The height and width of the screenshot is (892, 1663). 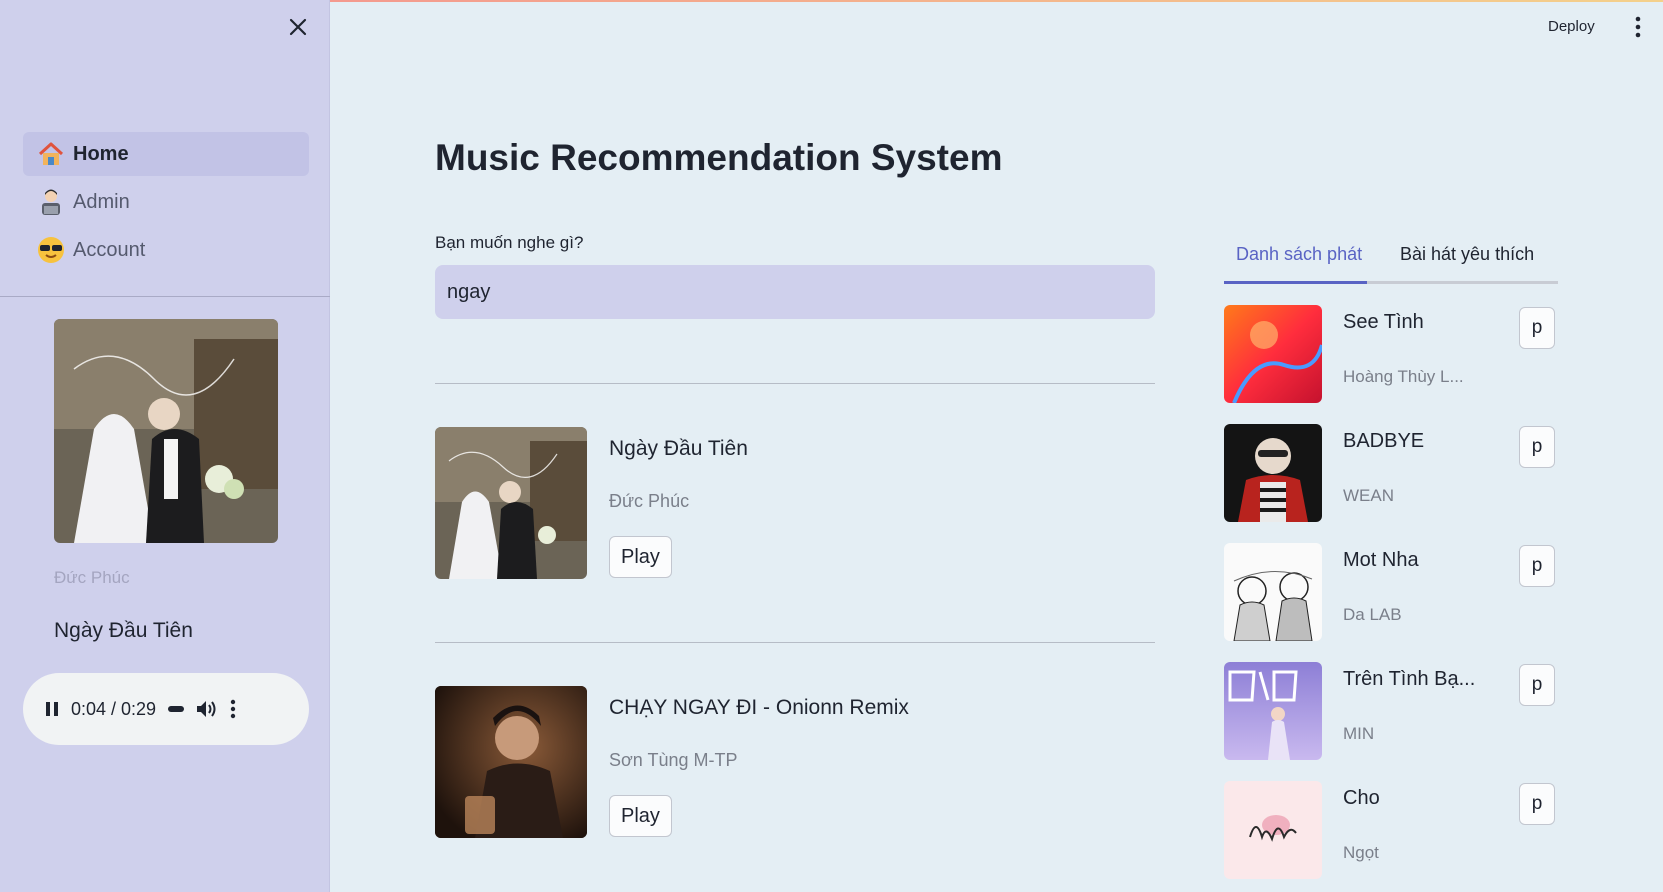 What do you see at coordinates (1384, 441) in the screenshot?
I see `playlist-item-title: BADBYE` at bounding box center [1384, 441].